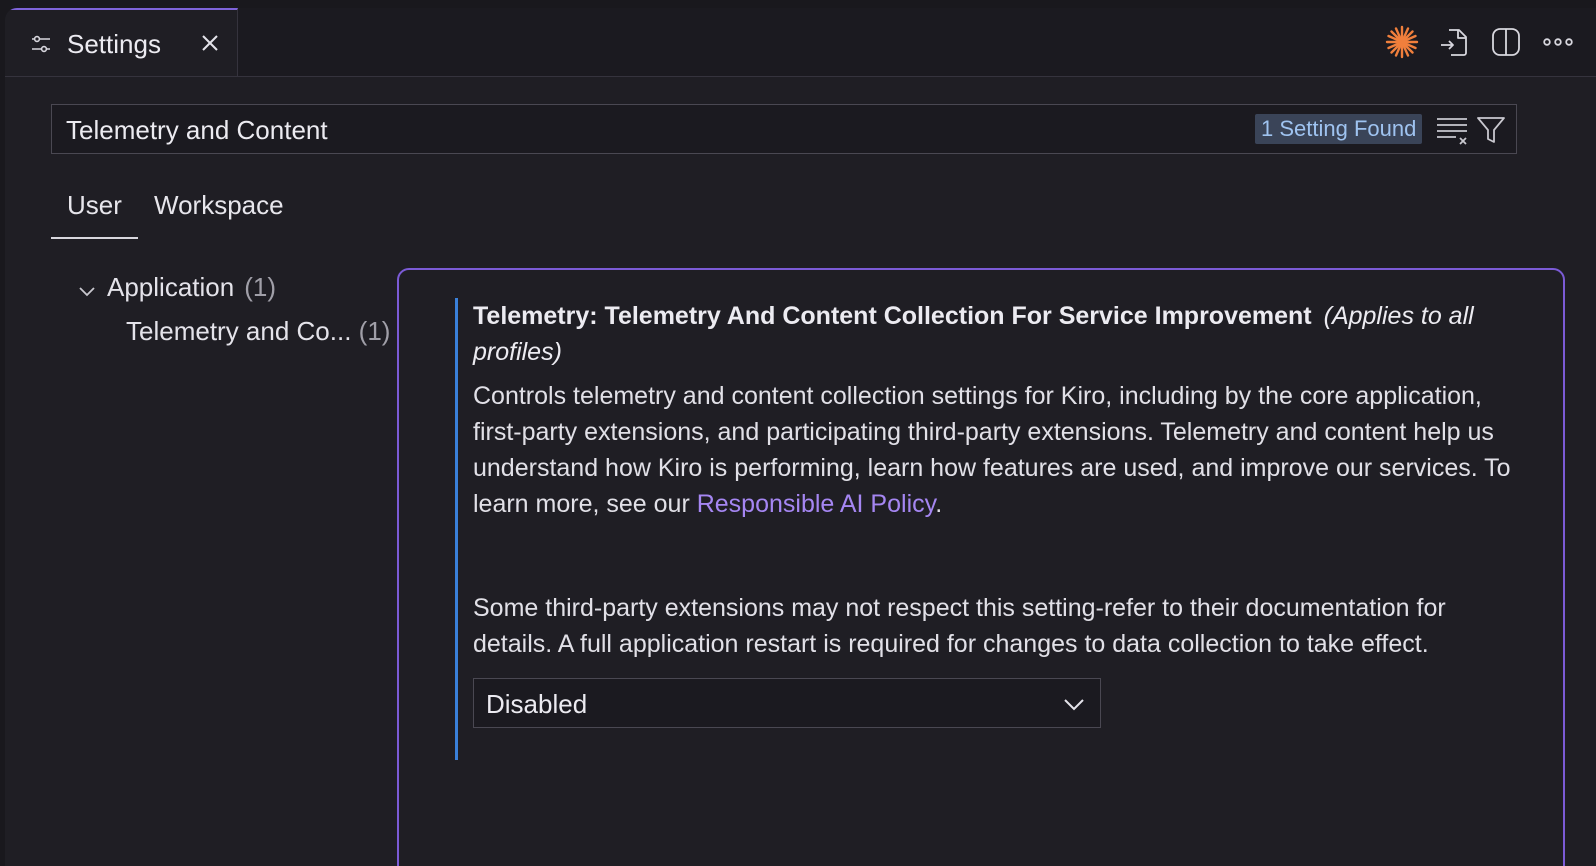  What do you see at coordinates (1506, 42) in the screenshot?
I see `split-editor-icon` at bounding box center [1506, 42].